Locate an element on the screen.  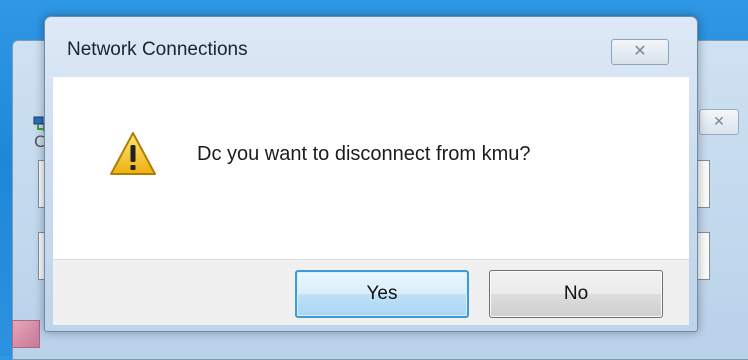
close-button: ✕ is located at coordinates (640, 52).